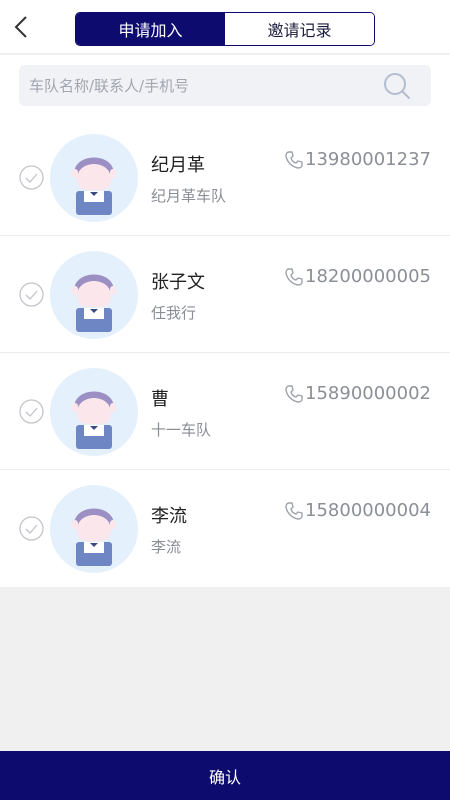 Image resolution: width=450 pixels, height=800 pixels. I want to click on back-button, so click(21, 27).